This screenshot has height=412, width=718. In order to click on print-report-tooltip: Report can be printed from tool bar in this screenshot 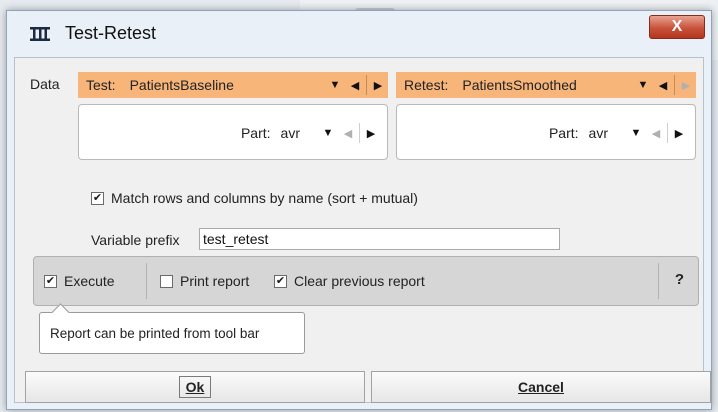, I will do `click(172, 333)`.